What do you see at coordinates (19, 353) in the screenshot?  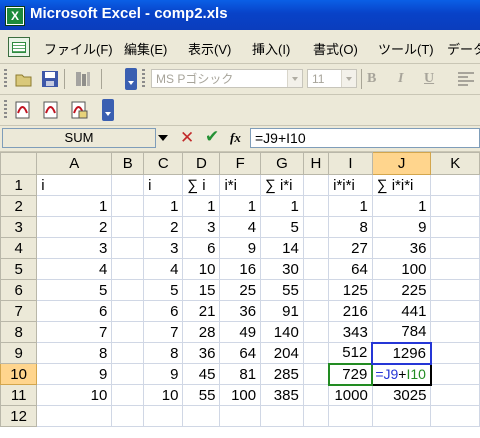 I see `row-header-9: 9` at bounding box center [19, 353].